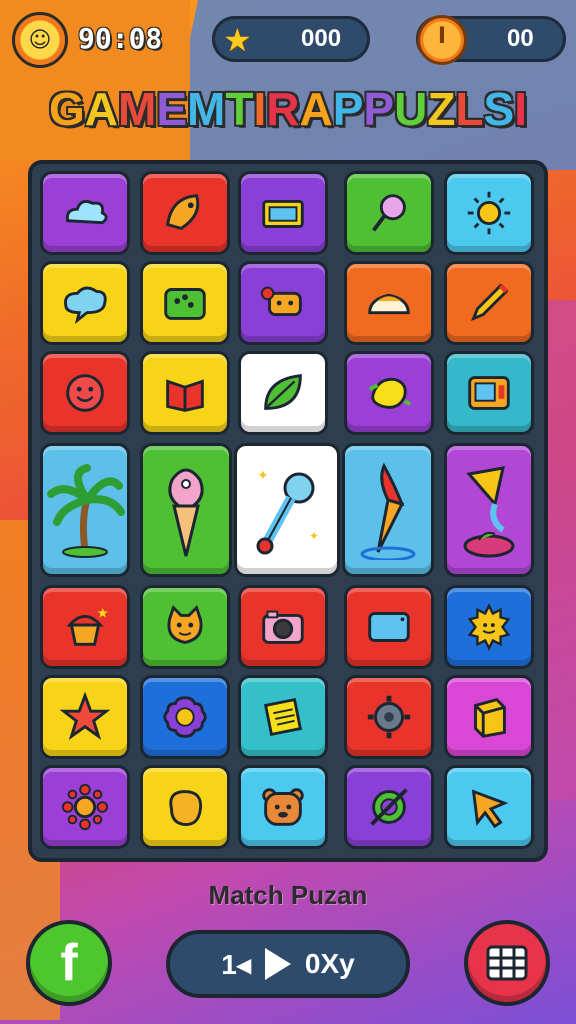  I want to click on title-letter: S, so click(499, 109).